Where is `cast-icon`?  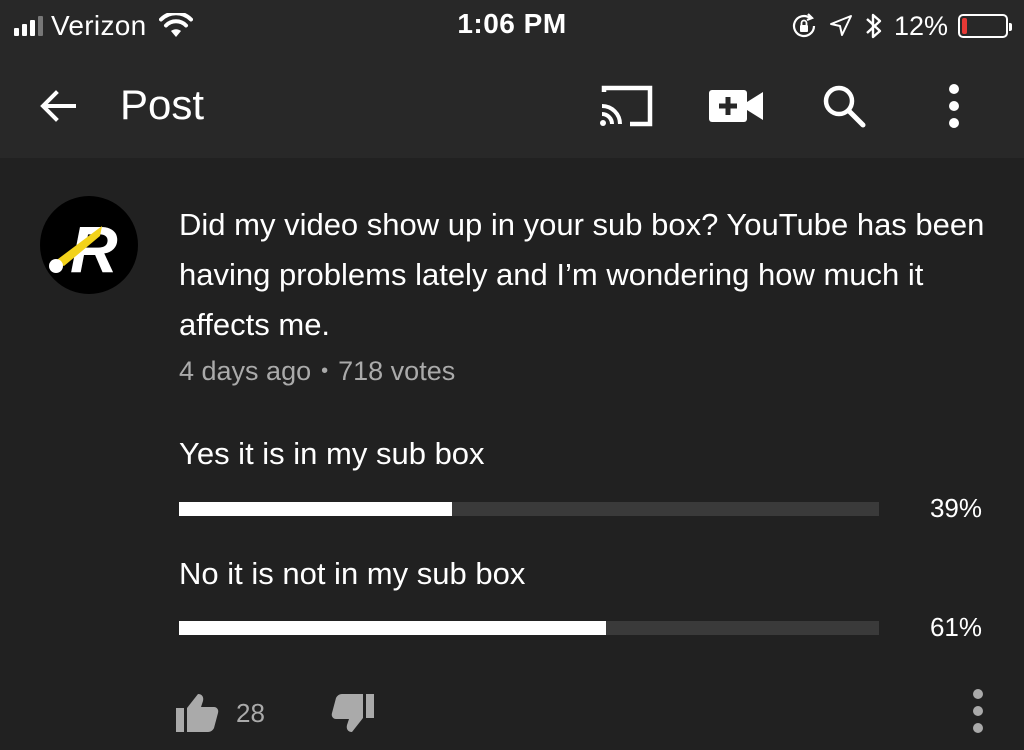 cast-icon is located at coordinates (626, 106).